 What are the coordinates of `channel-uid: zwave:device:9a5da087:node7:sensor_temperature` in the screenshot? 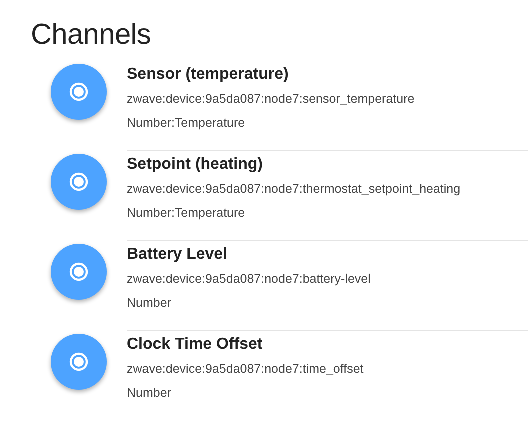 It's located at (271, 99).